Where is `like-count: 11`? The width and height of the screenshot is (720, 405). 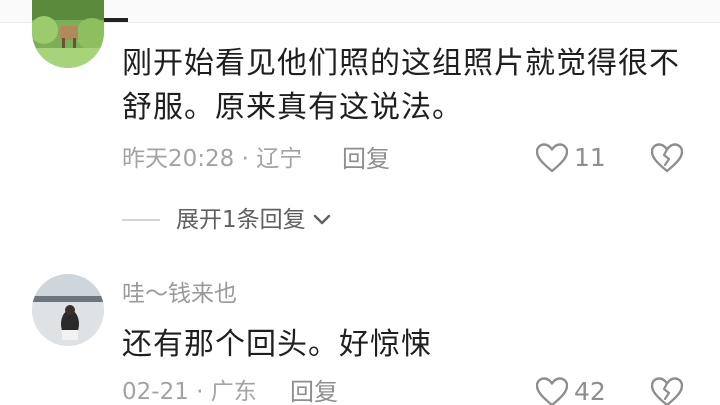
like-count: 11 is located at coordinates (590, 157).